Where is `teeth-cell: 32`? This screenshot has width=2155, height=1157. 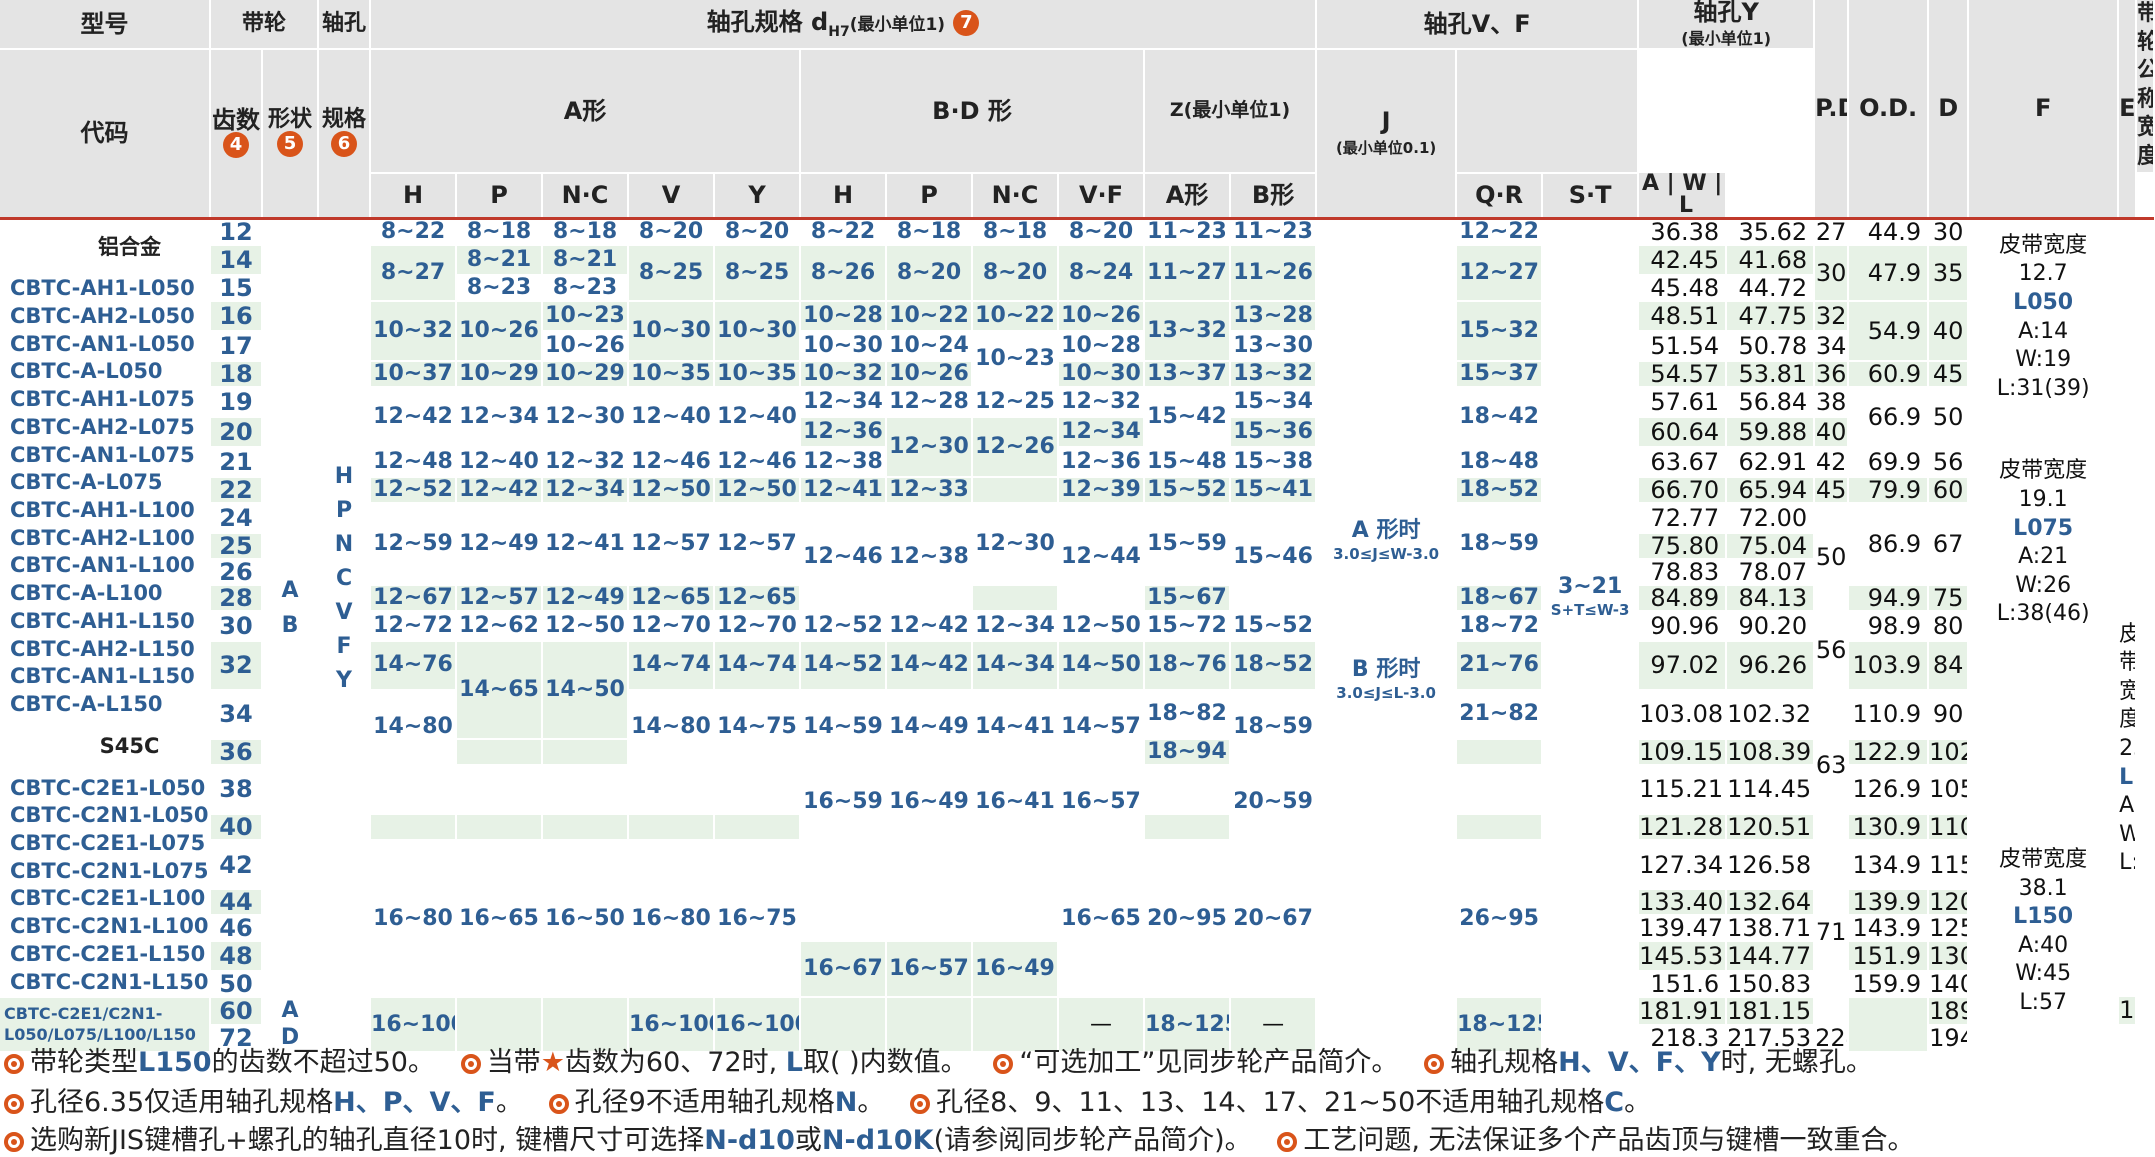 teeth-cell: 32 is located at coordinates (236, 665).